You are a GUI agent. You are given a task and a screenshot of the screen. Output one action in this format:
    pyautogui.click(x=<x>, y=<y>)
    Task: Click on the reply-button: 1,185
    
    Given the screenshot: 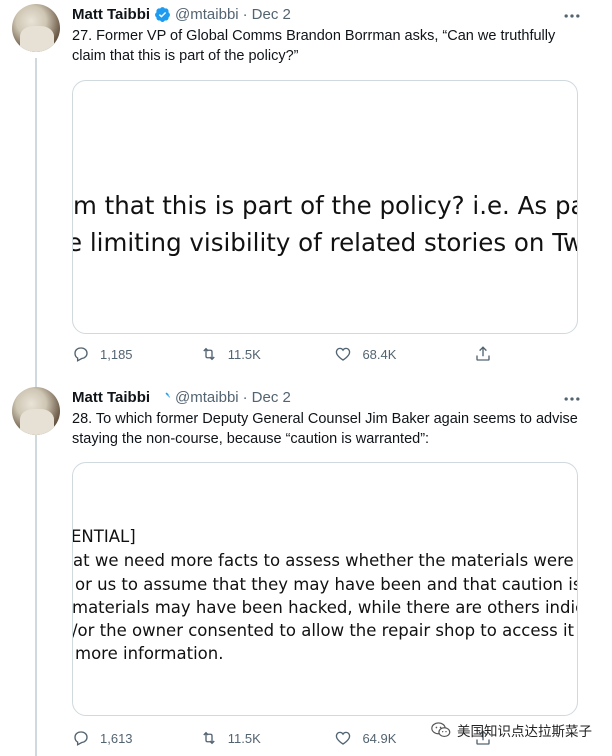 What is the action you would take?
    pyautogui.click(x=136, y=354)
    